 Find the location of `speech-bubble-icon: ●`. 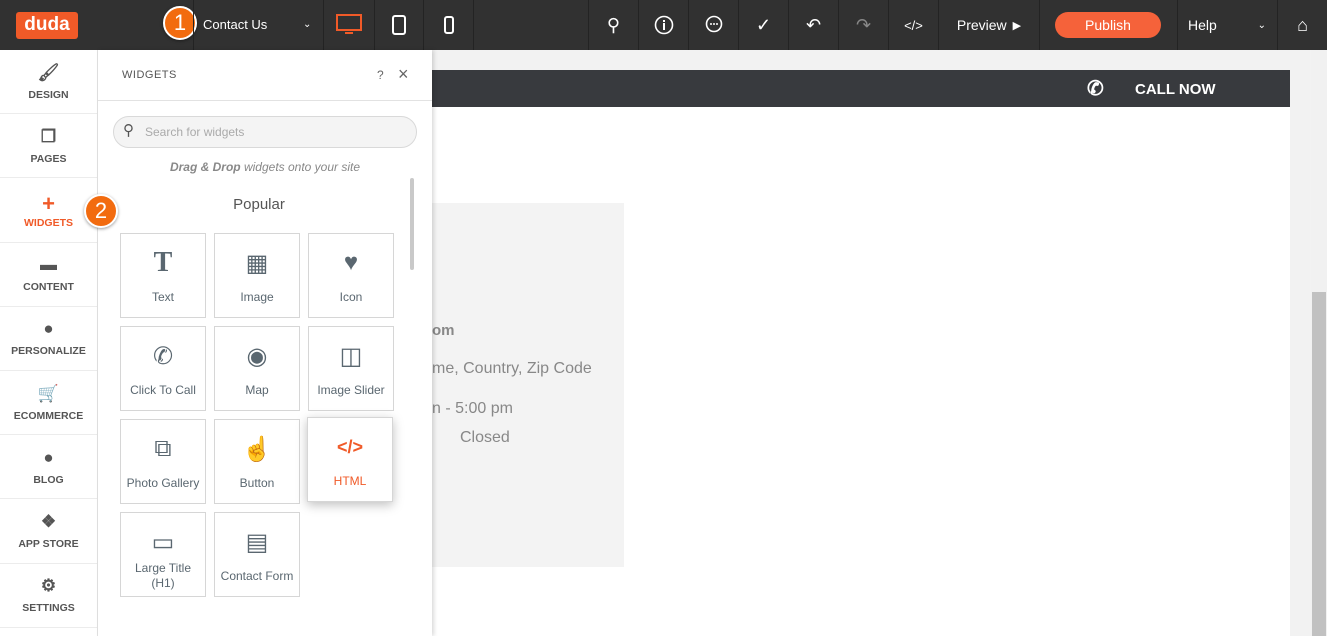

speech-bubble-icon: ● is located at coordinates (48, 457).